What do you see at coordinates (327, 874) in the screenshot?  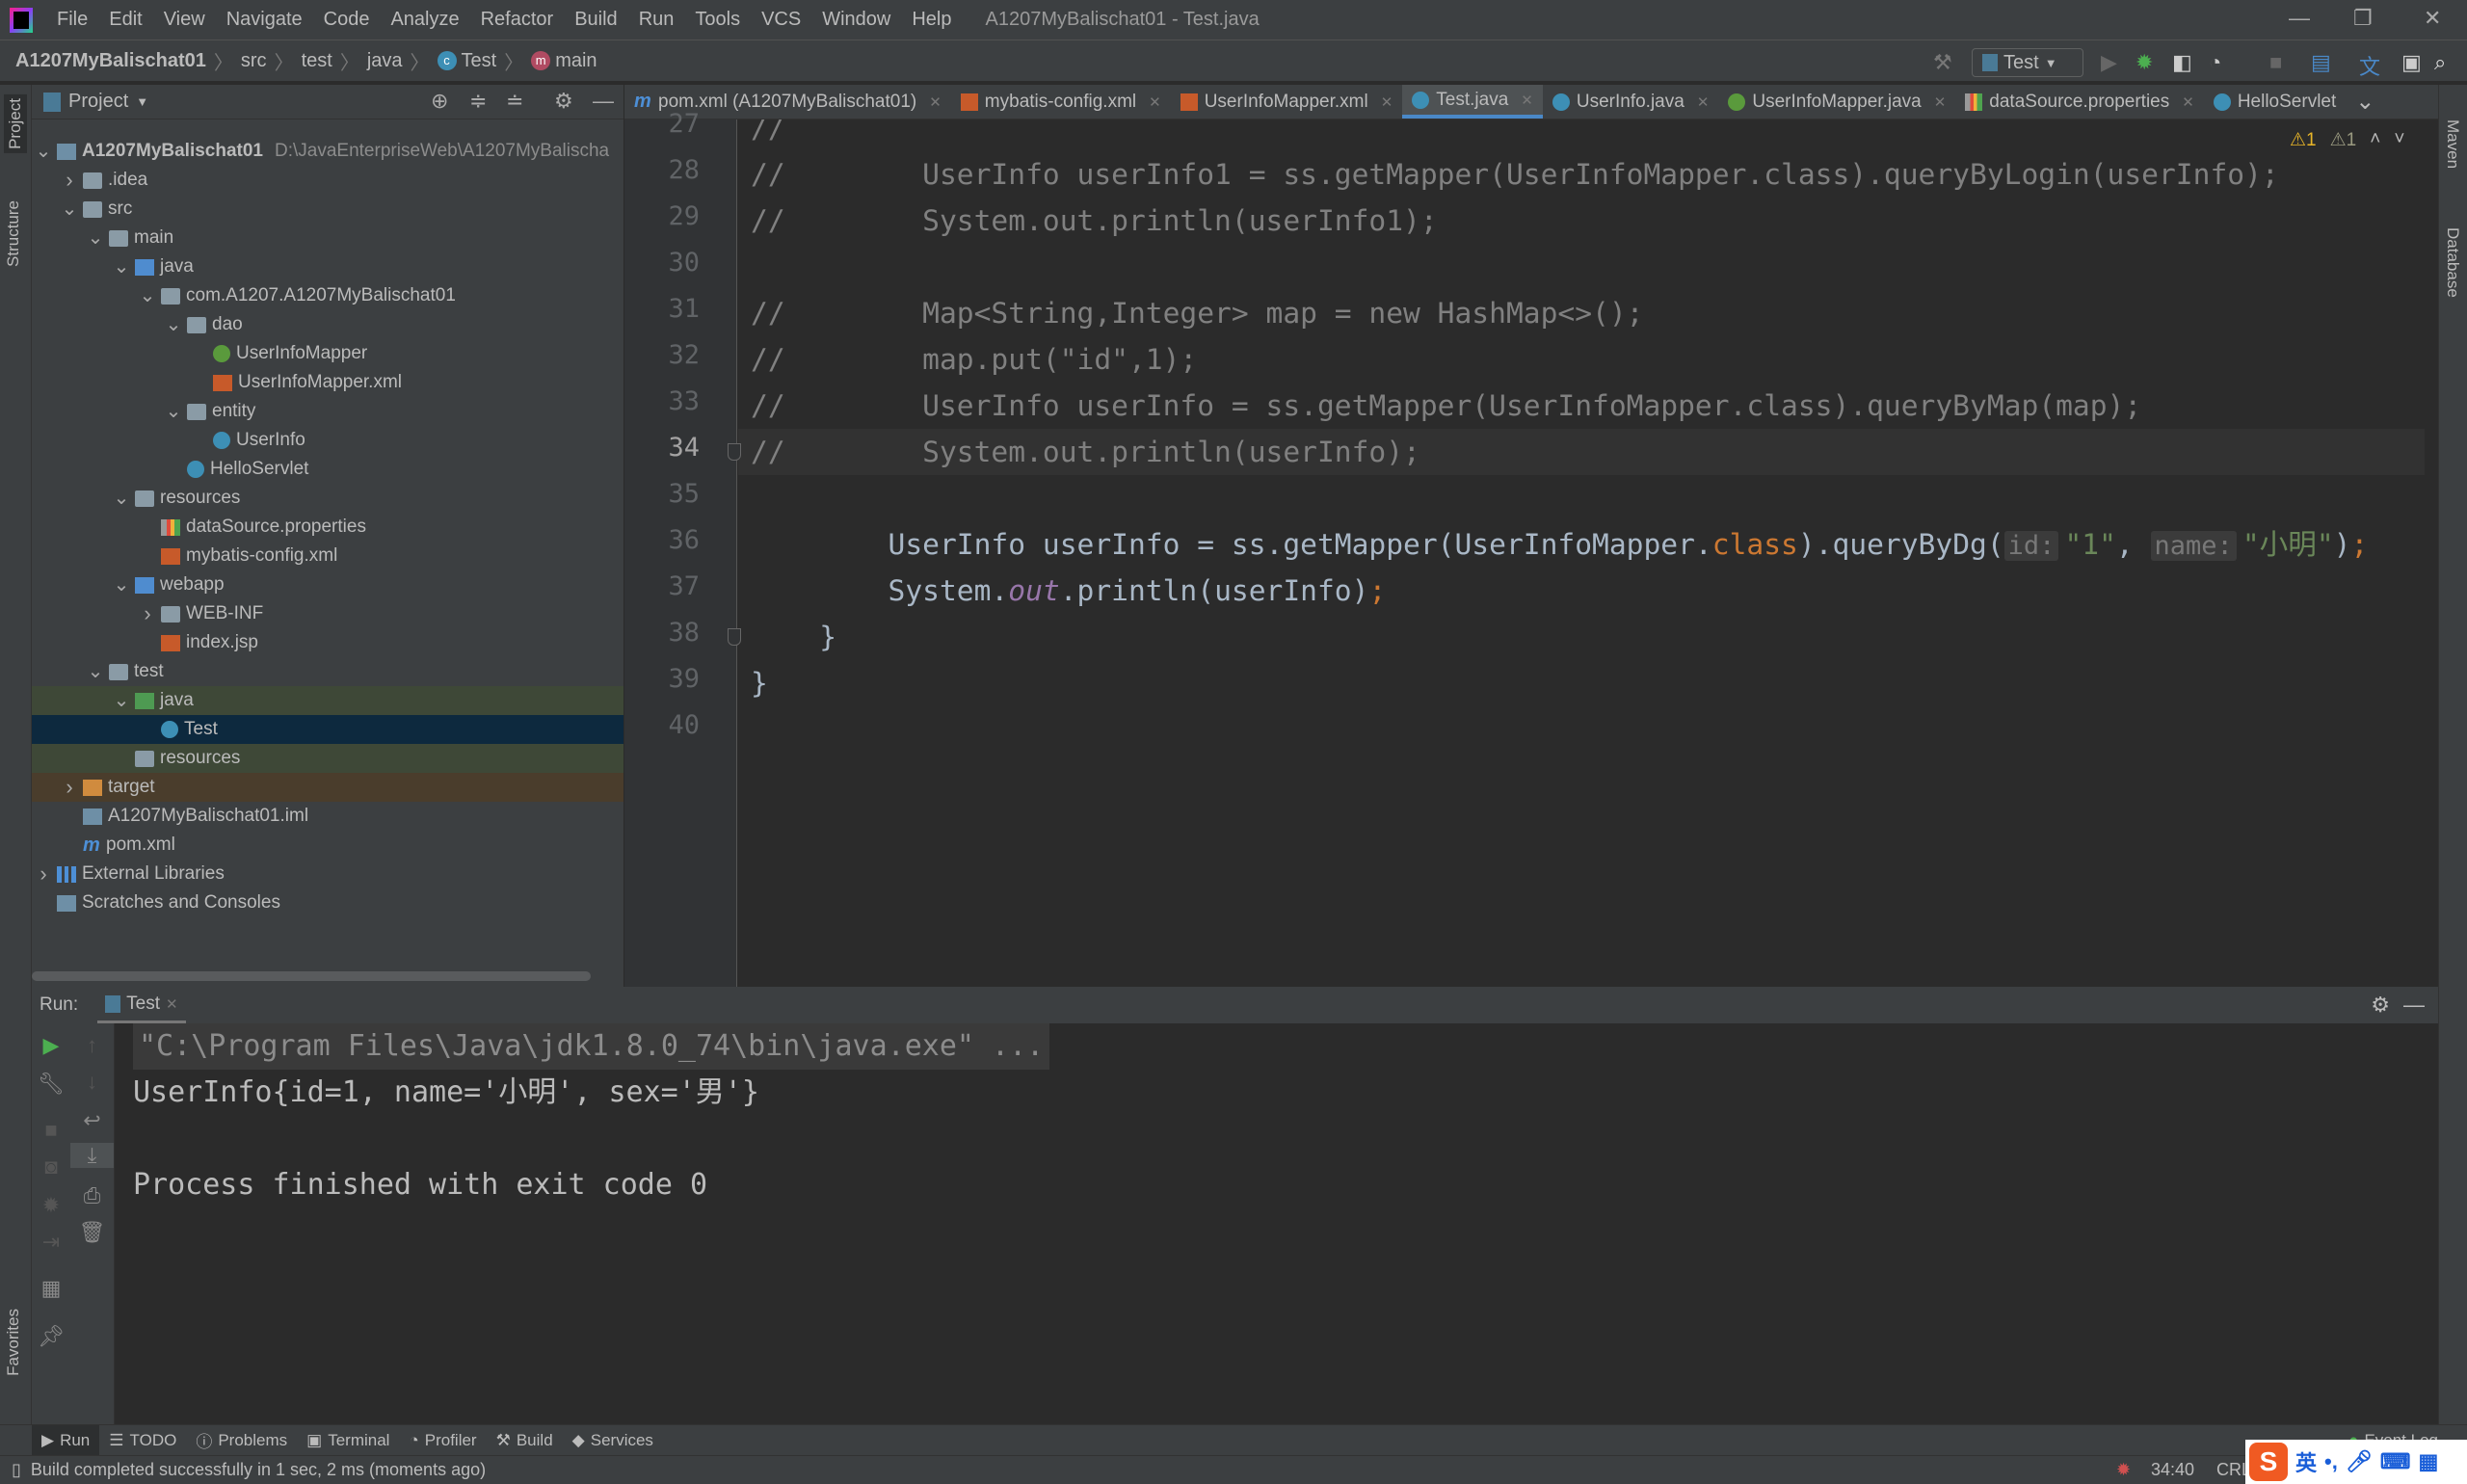 I see `tree-item: › External Libraries` at bounding box center [327, 874].